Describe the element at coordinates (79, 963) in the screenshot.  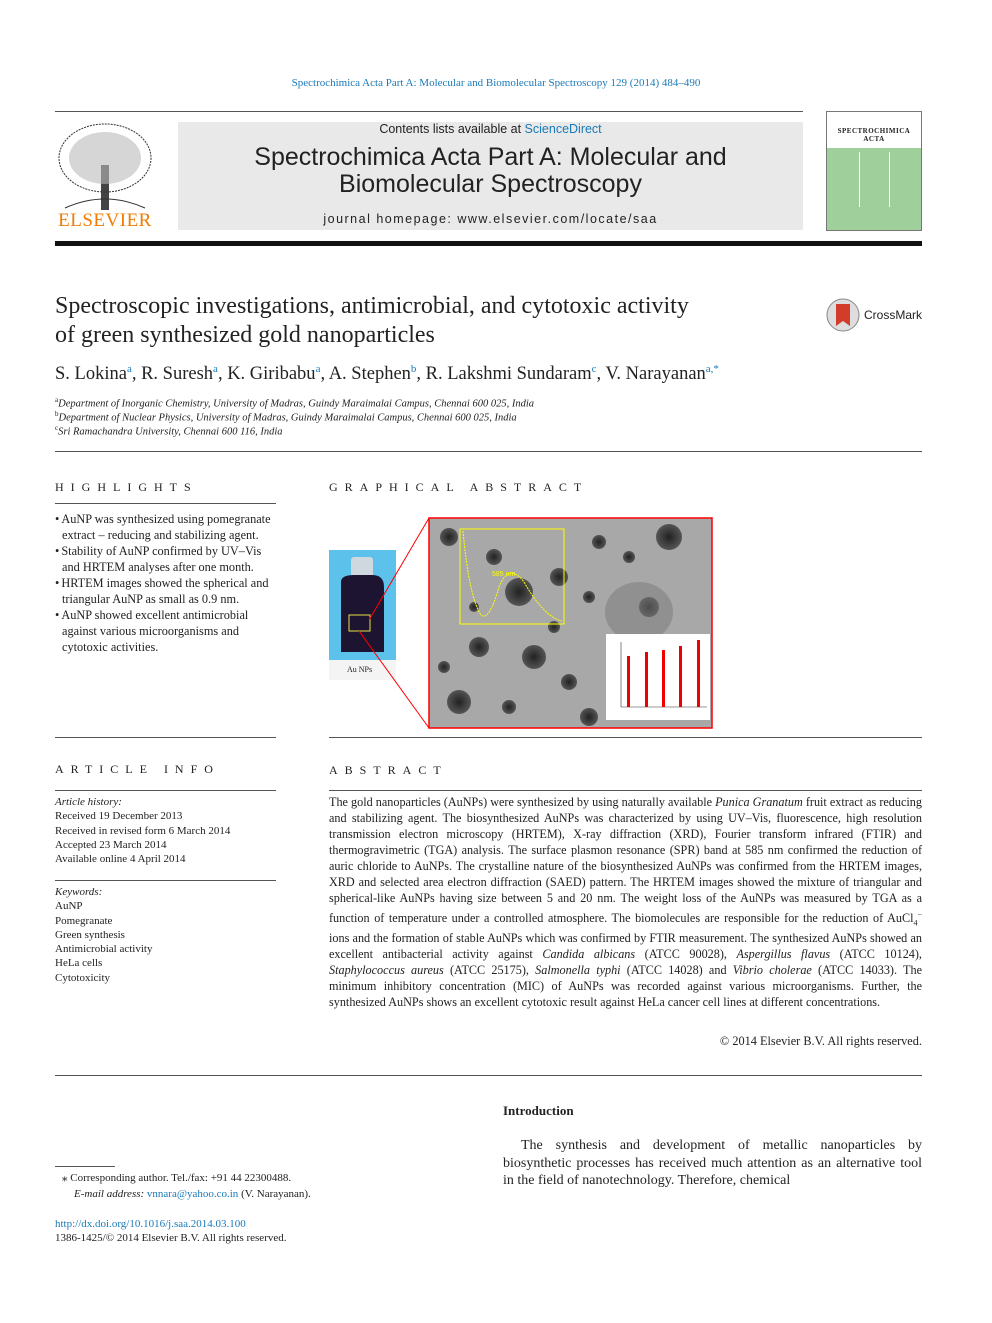
I see `keyword: HeLa cells` at that location.